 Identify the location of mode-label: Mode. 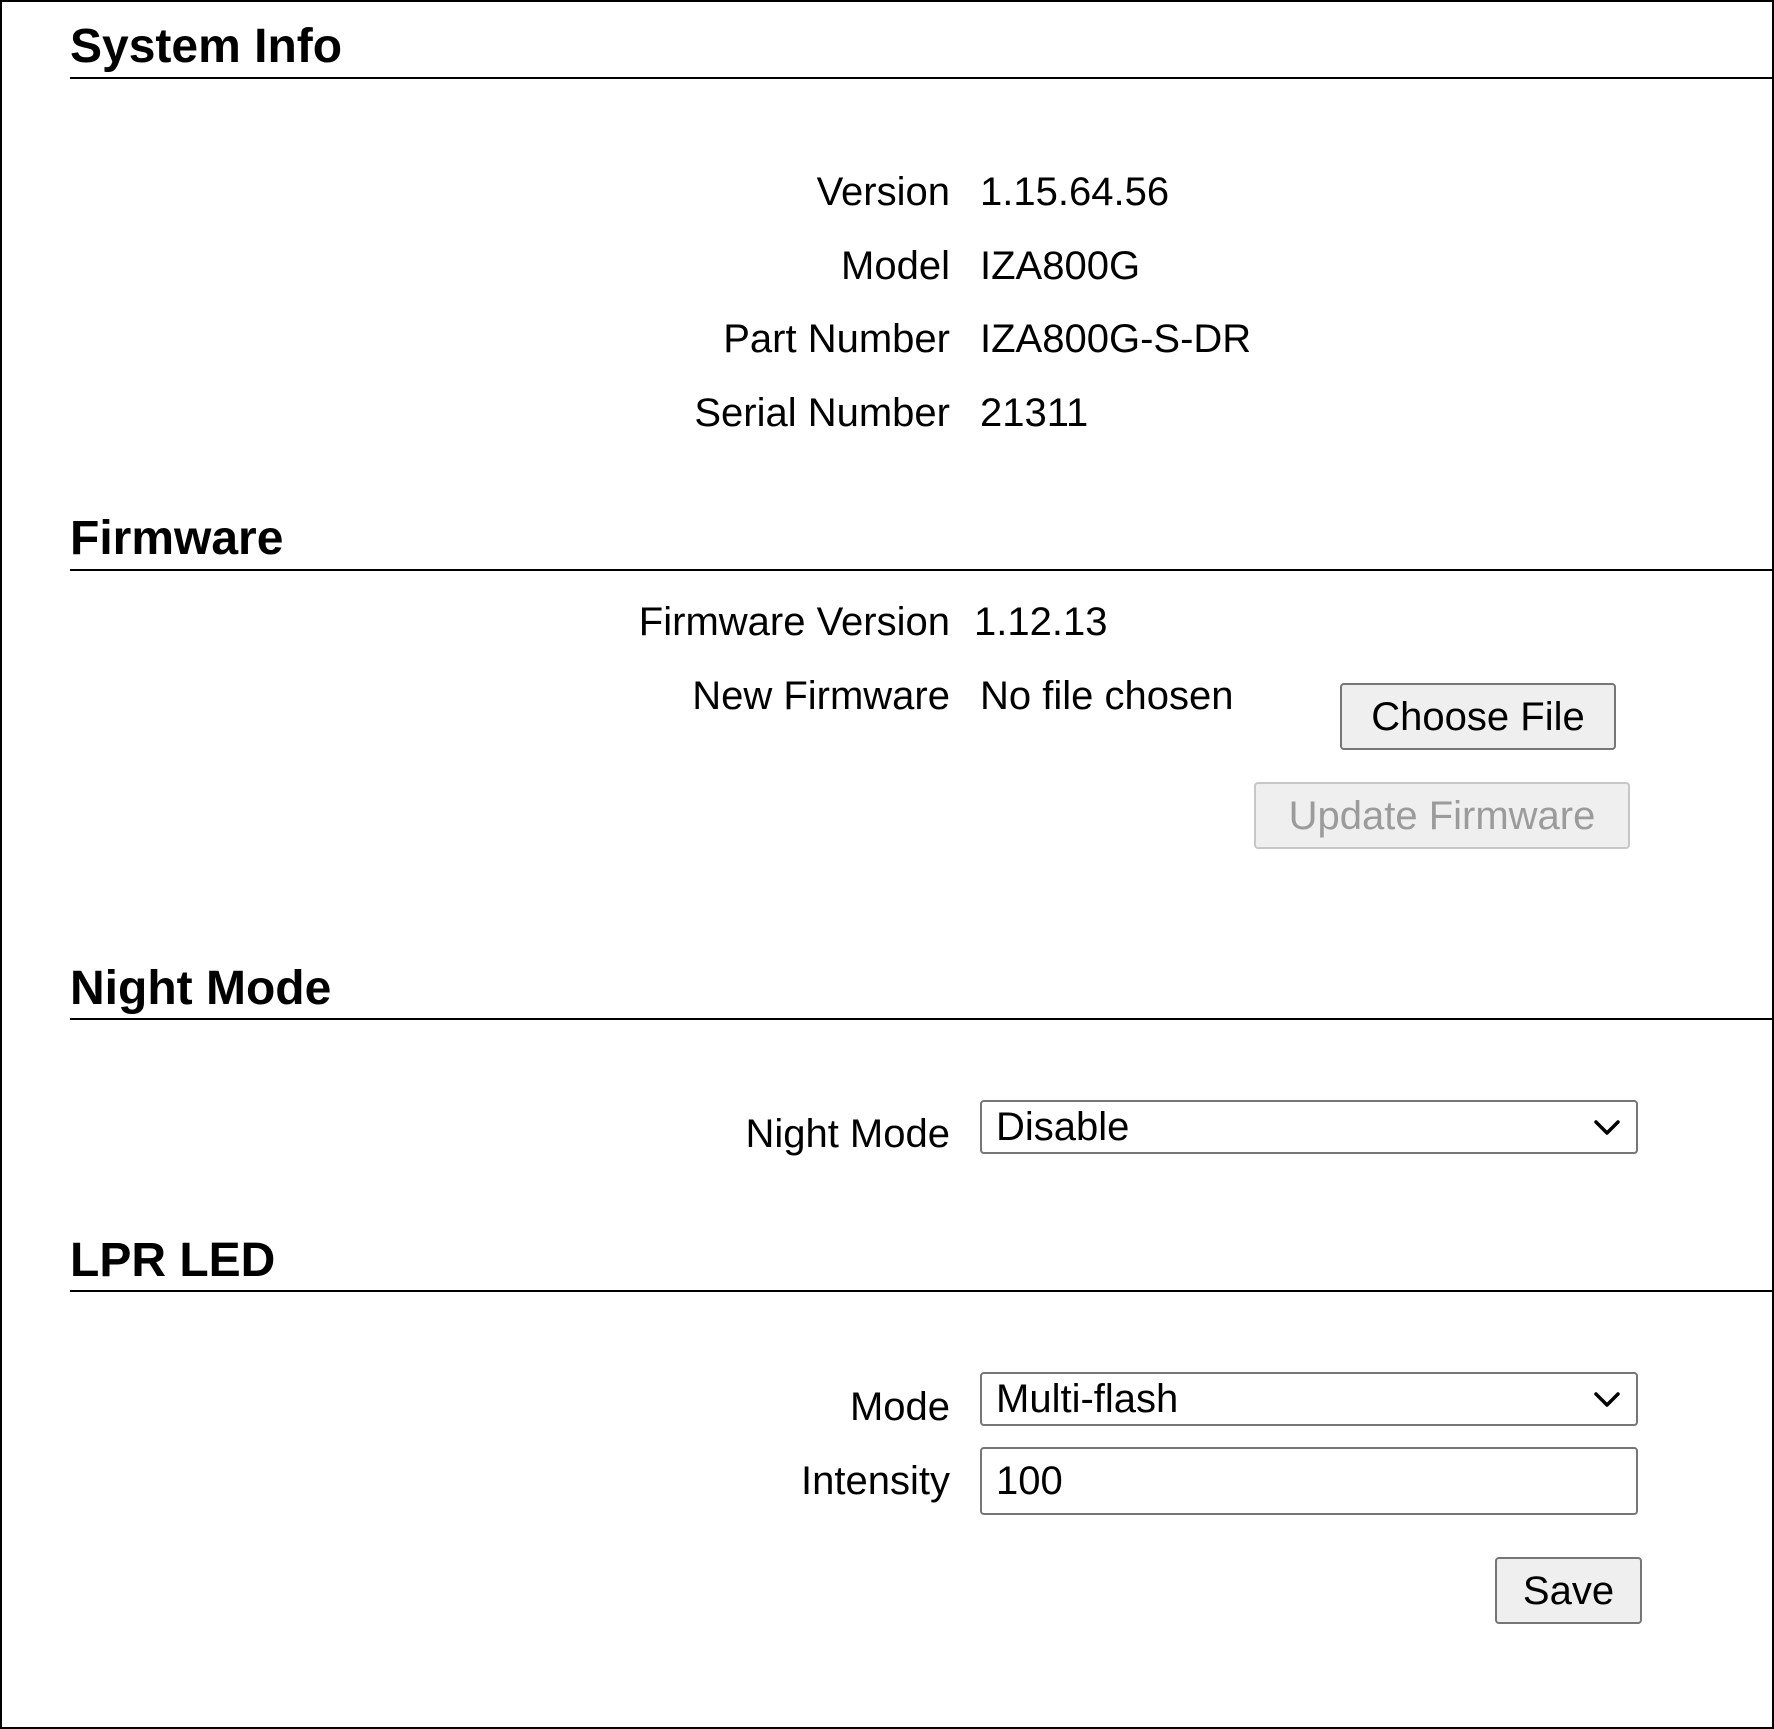
(899, 1407).